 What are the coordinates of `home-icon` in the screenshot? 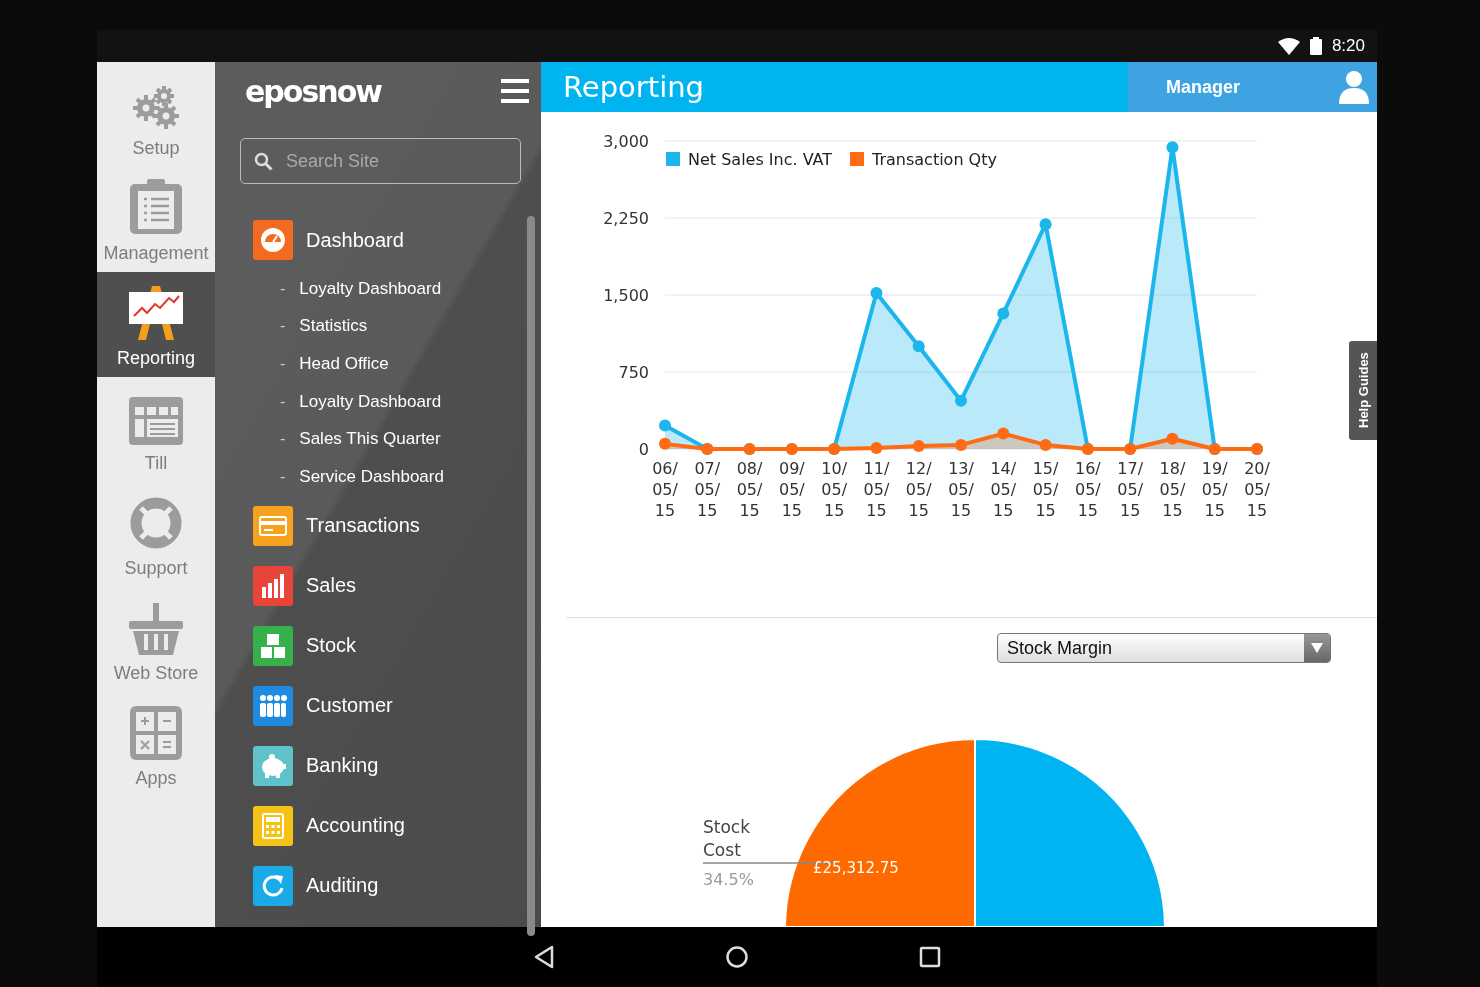 It's located at (737, 957).